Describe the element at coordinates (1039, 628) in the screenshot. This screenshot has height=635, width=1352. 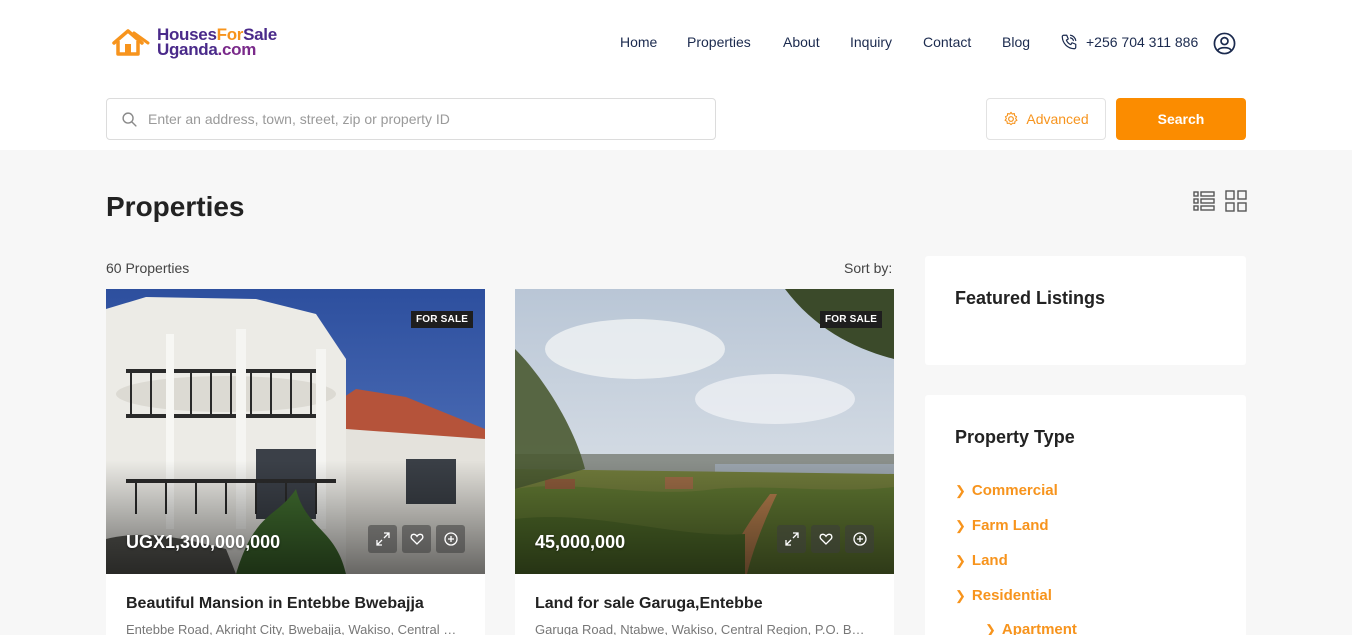
I see `type-label: Apartment` at that location.